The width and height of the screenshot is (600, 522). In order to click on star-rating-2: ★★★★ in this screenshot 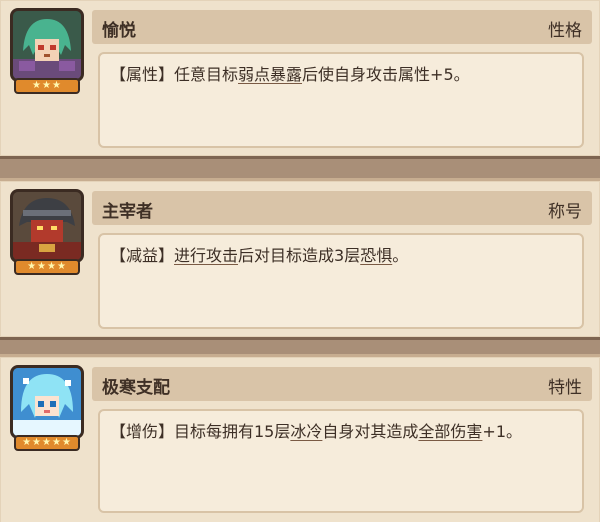, I will do `click(47, 267)`.